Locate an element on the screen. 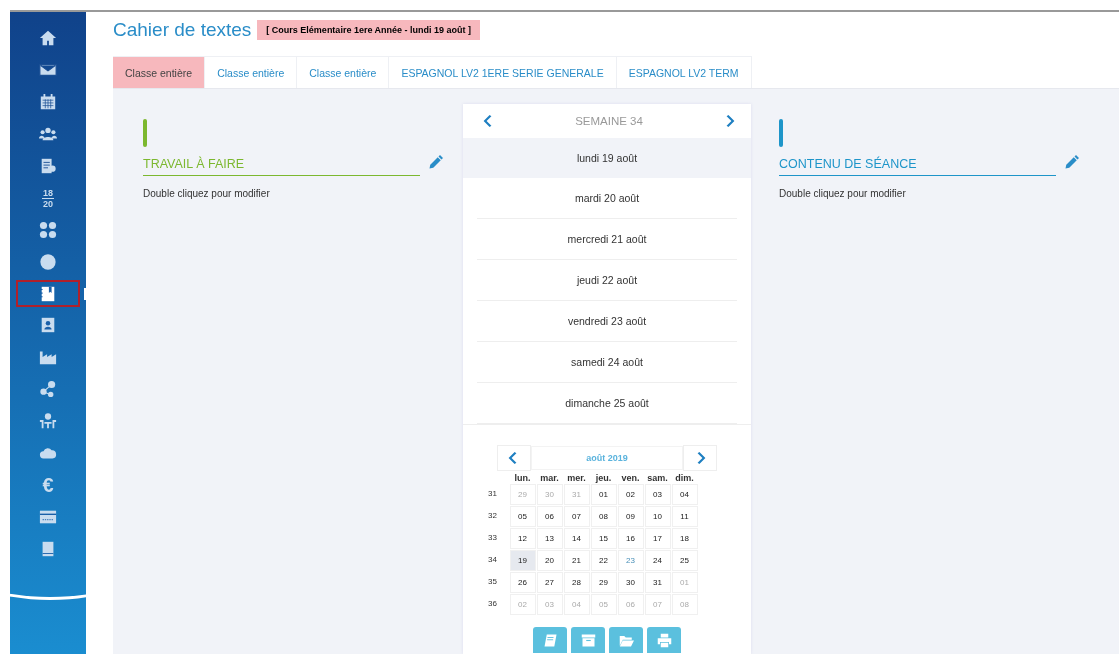 The width and height of the screenshot is (1119, 654). day-item: mercredi 21 août is located at coordinates (607, 239).